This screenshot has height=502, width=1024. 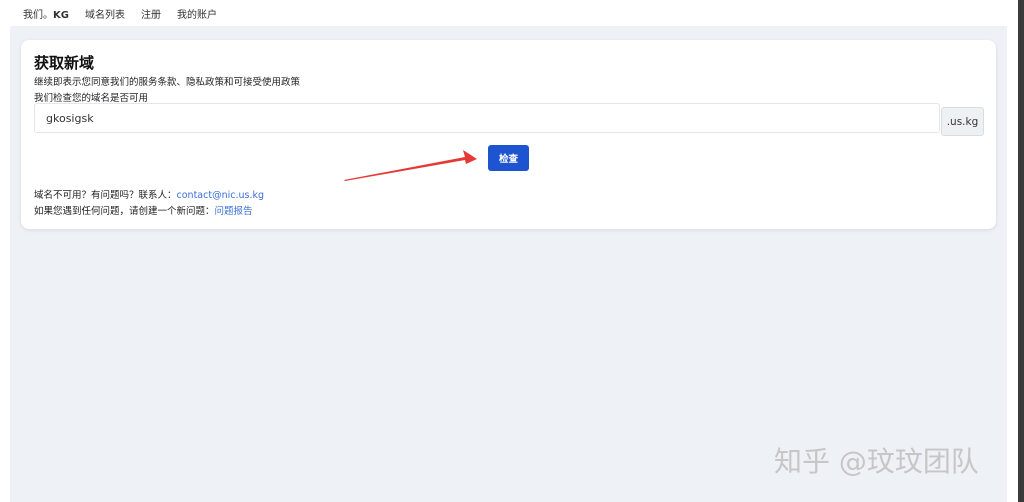 What do you see at coordinates (508, 13) in the screenshot?
I see `top-navbar: 我们。KG 域名列表 注册 我的账户` at bounding box center [508, 13].